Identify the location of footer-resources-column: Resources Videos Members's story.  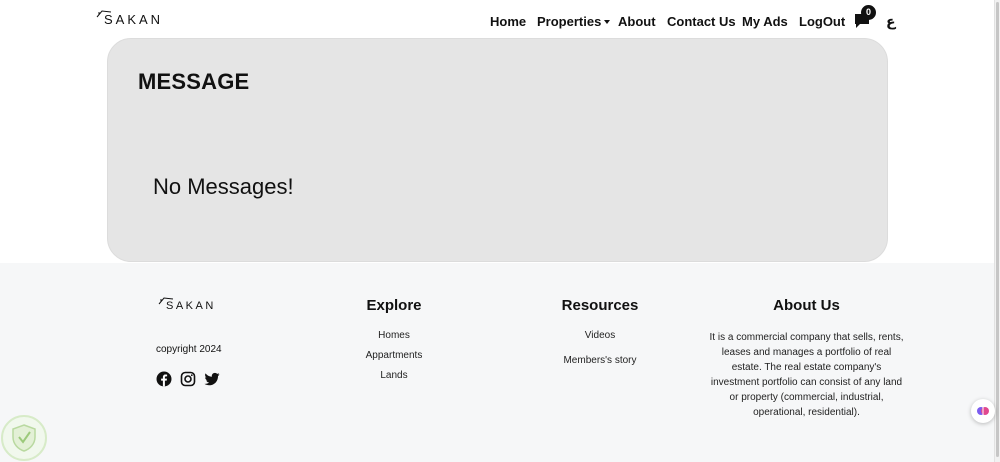
(600, 338).